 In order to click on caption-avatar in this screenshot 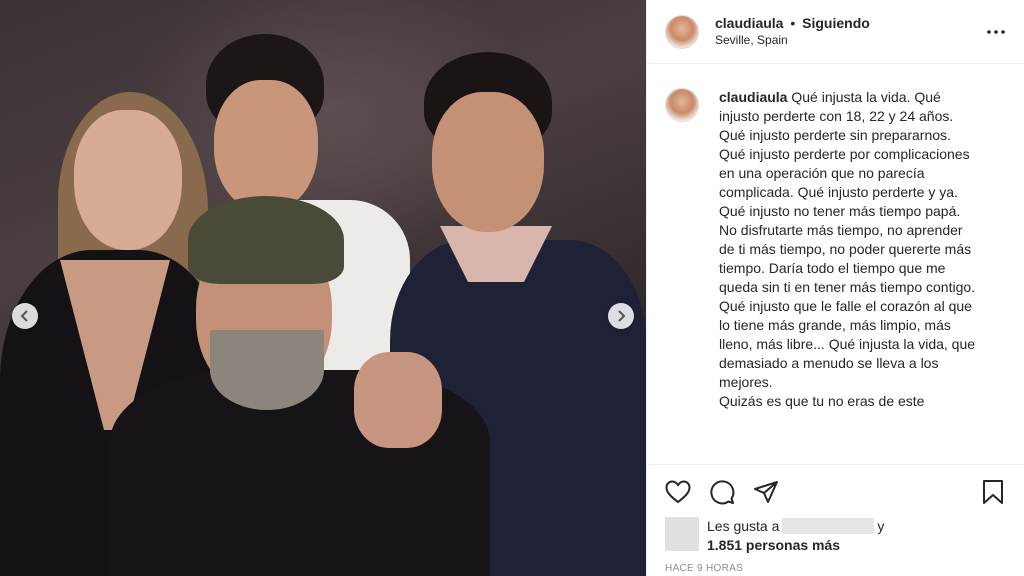, I will do `click(682, 105)`.